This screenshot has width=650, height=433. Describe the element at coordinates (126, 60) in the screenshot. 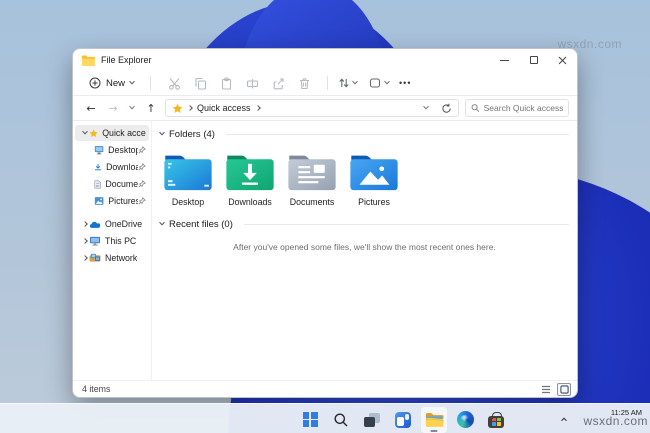

I see `window-title: File Explorer` at that location.